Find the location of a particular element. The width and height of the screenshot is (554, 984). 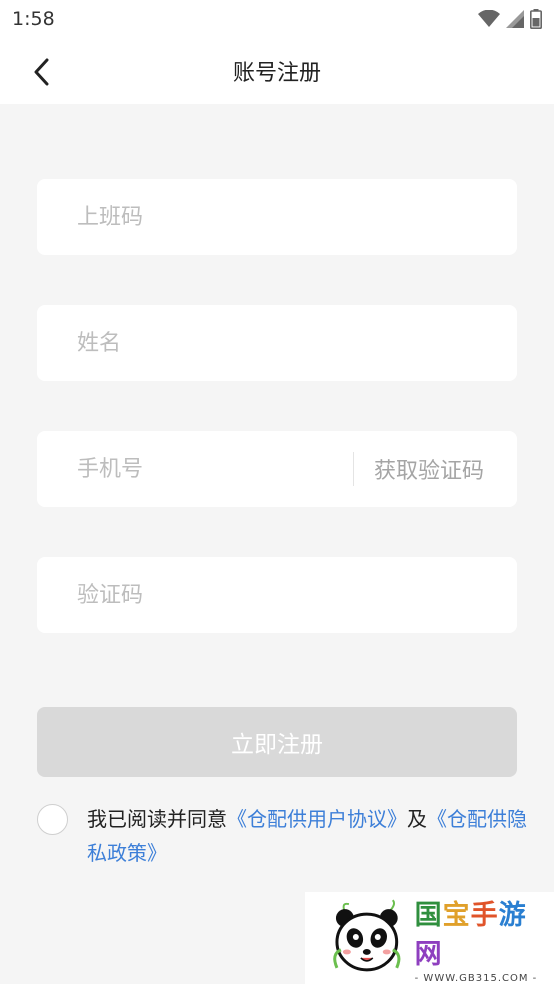

register-button: 立即注册 is located at coordinates (277, 742).